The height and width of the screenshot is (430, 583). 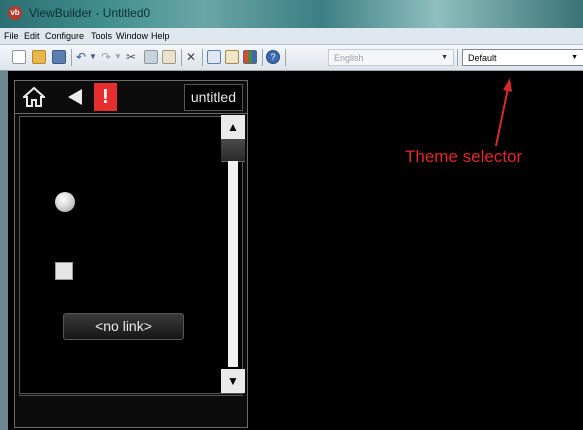 What do you see at coordinates (151, 57) in the screenshot?
I see `copy-icon` at bounding box center [151, 57].